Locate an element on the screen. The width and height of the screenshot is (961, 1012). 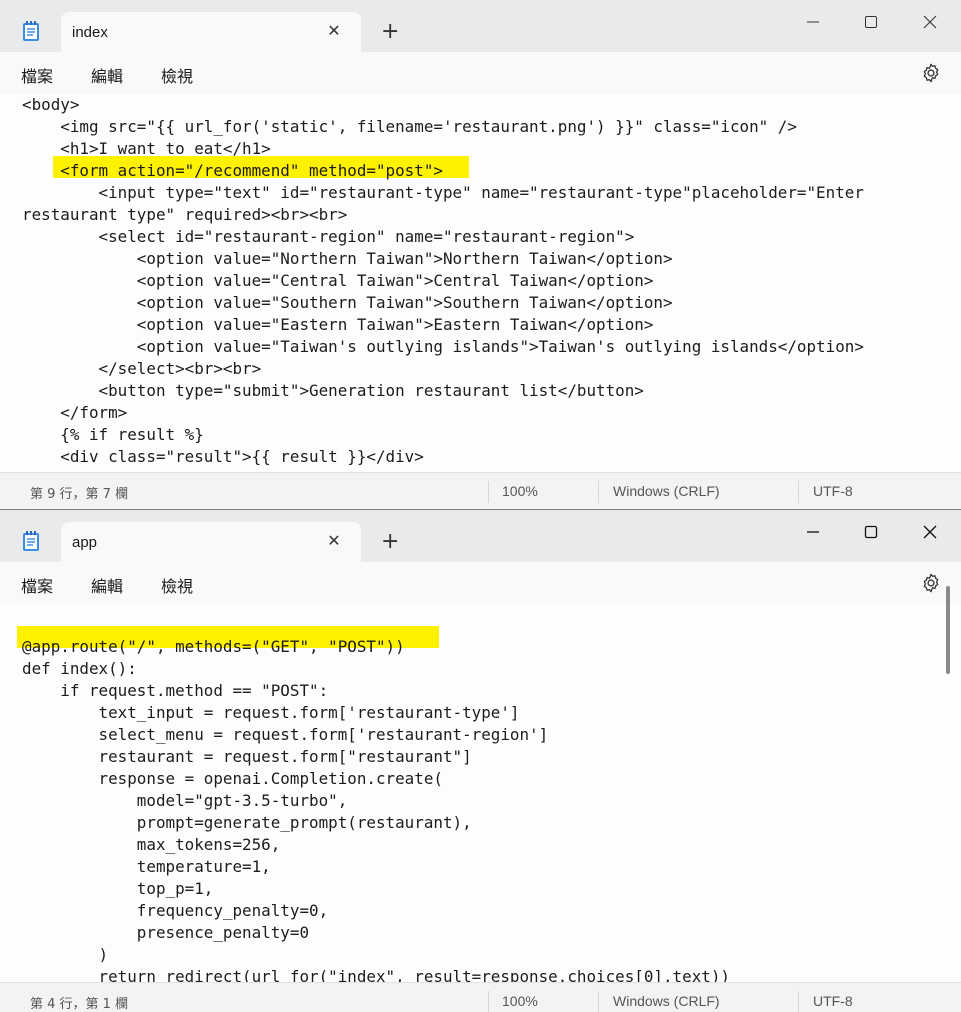
code-line: ) is located at coordinates (65, 954).